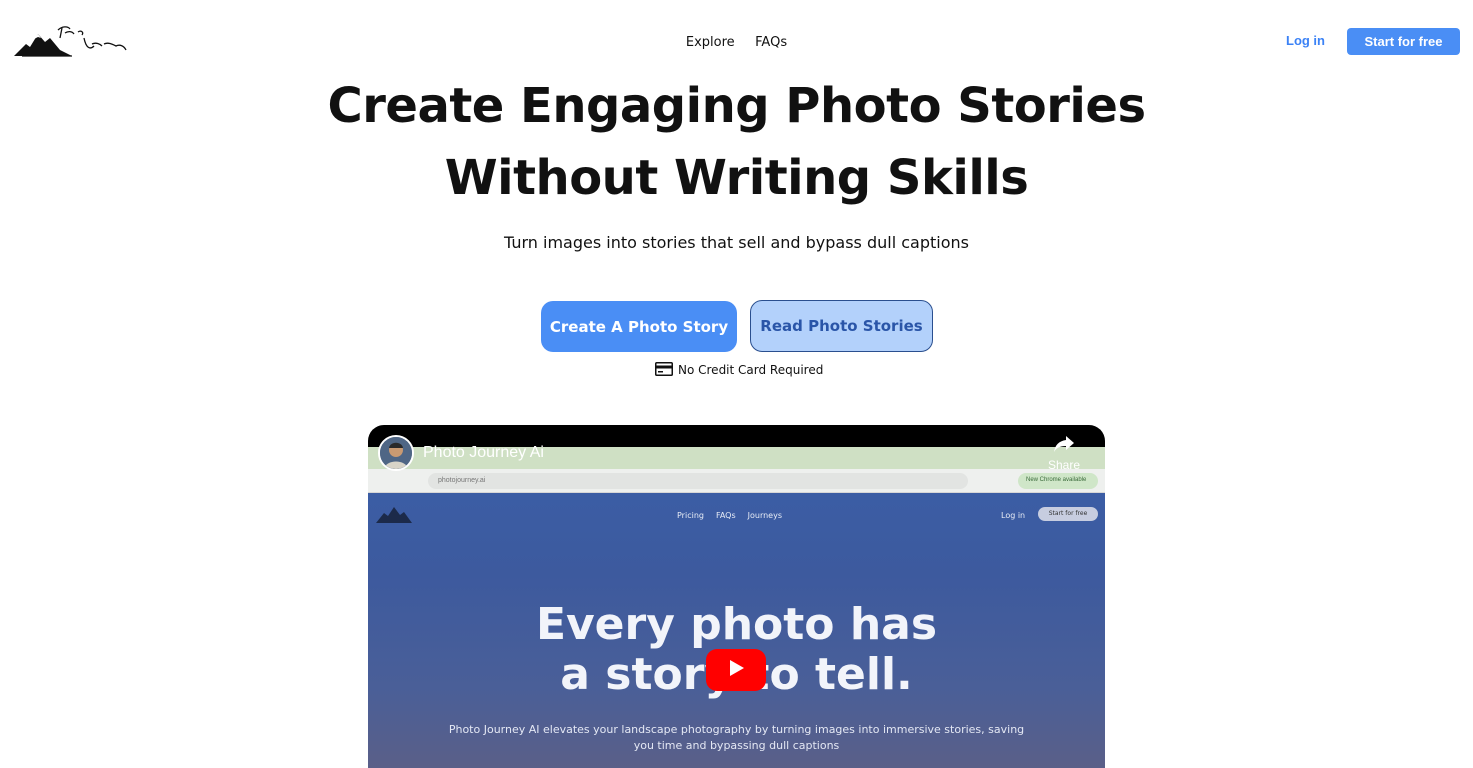 This screenshot has height=768, width=1473. I want to click on credit-card-icon, so click(664, 370).